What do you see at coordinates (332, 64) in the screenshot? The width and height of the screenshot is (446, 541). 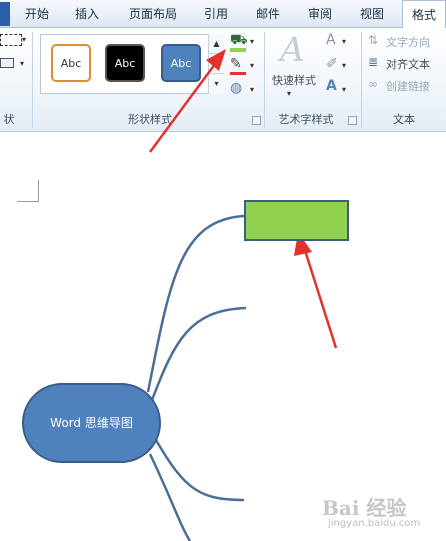 I see `text-outline-icon: ✐` at bounding box center [332, 64].